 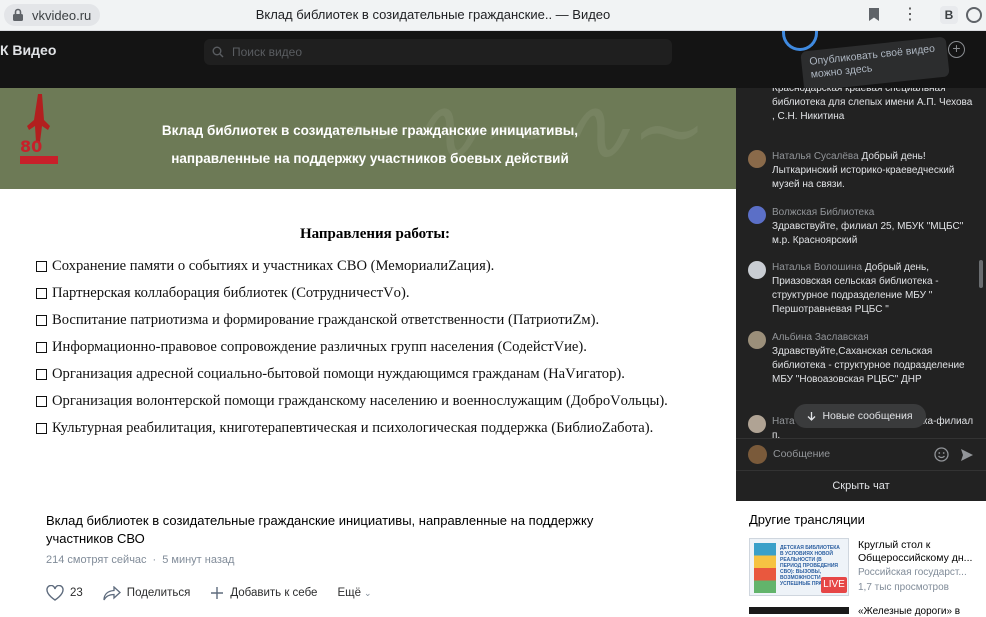 I want to click on publish-tooltip: Опубликовать своё видео можно здесь, so click(x=875, y=64).